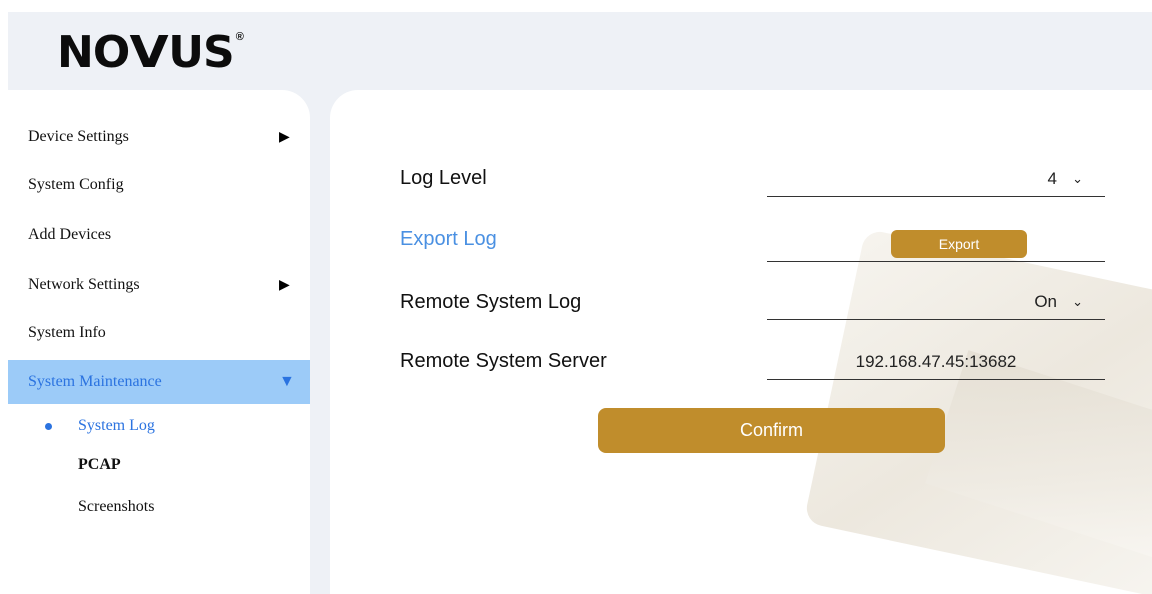  I want to click on sidebar-subitem-pcap: PCAP, so click(159, 465).